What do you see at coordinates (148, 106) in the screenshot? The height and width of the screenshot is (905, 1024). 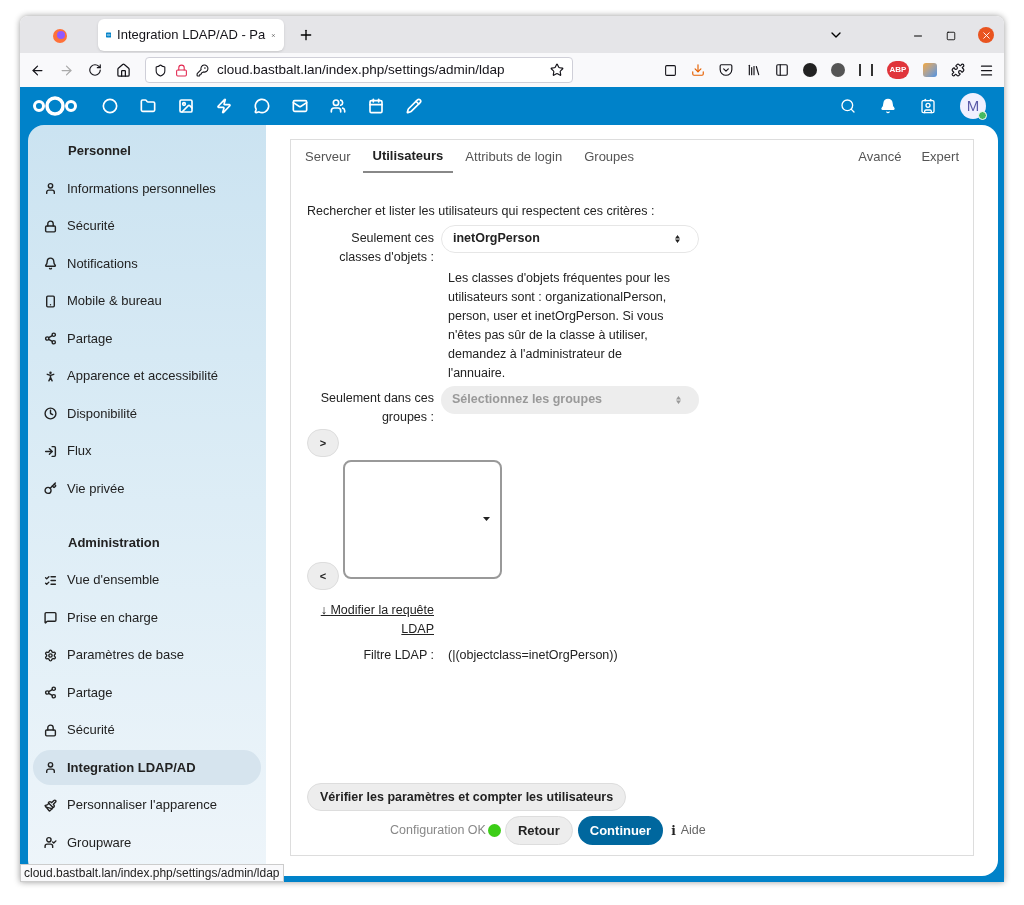 I see `folder-icon` at bounding box center [148, 106].